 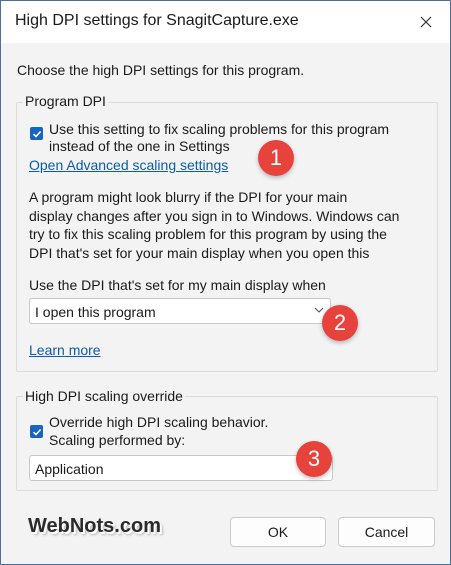 I want to click on annotation-badge: 3, so click(x=314, y=459).